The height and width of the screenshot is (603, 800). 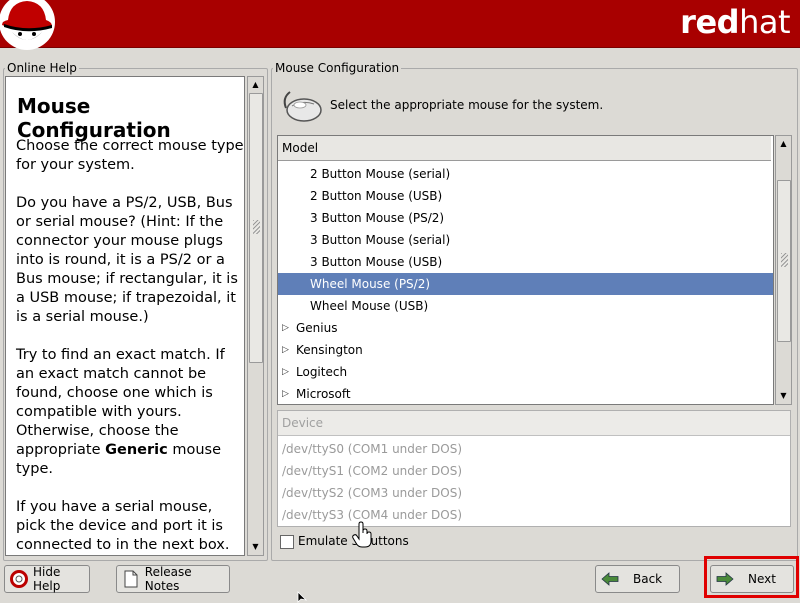 What do you see at coordinates (525, 174) in the screenshot?
I see `tree-item-row: 2 Button Mouse (serial)` at bounding box center [525, 174].